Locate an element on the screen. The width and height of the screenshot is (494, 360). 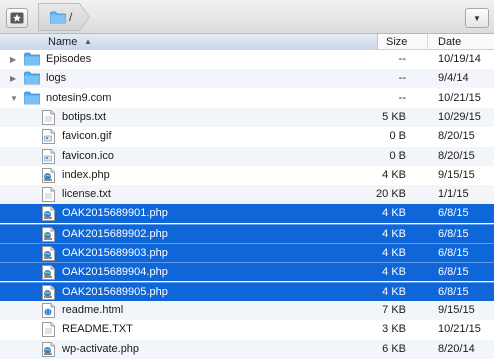
file-name: favicon.gif is located at coordinates (87, 136).